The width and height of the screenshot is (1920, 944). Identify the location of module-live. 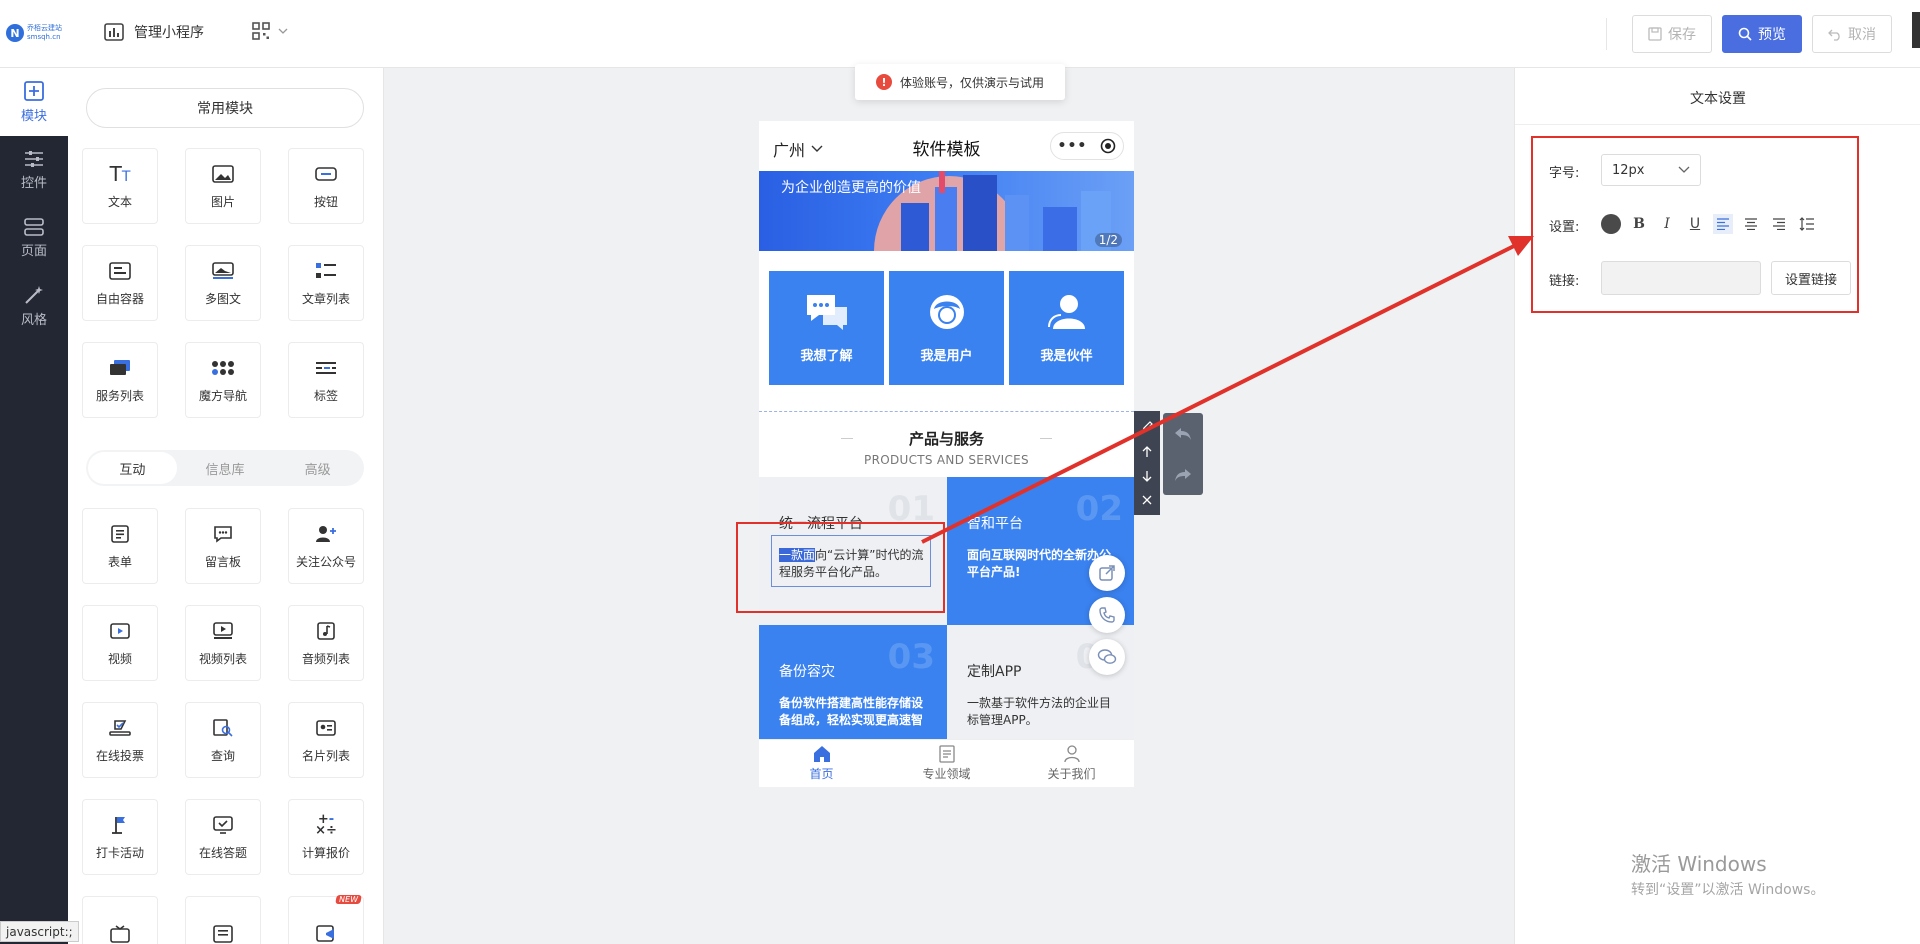
(120, 920).